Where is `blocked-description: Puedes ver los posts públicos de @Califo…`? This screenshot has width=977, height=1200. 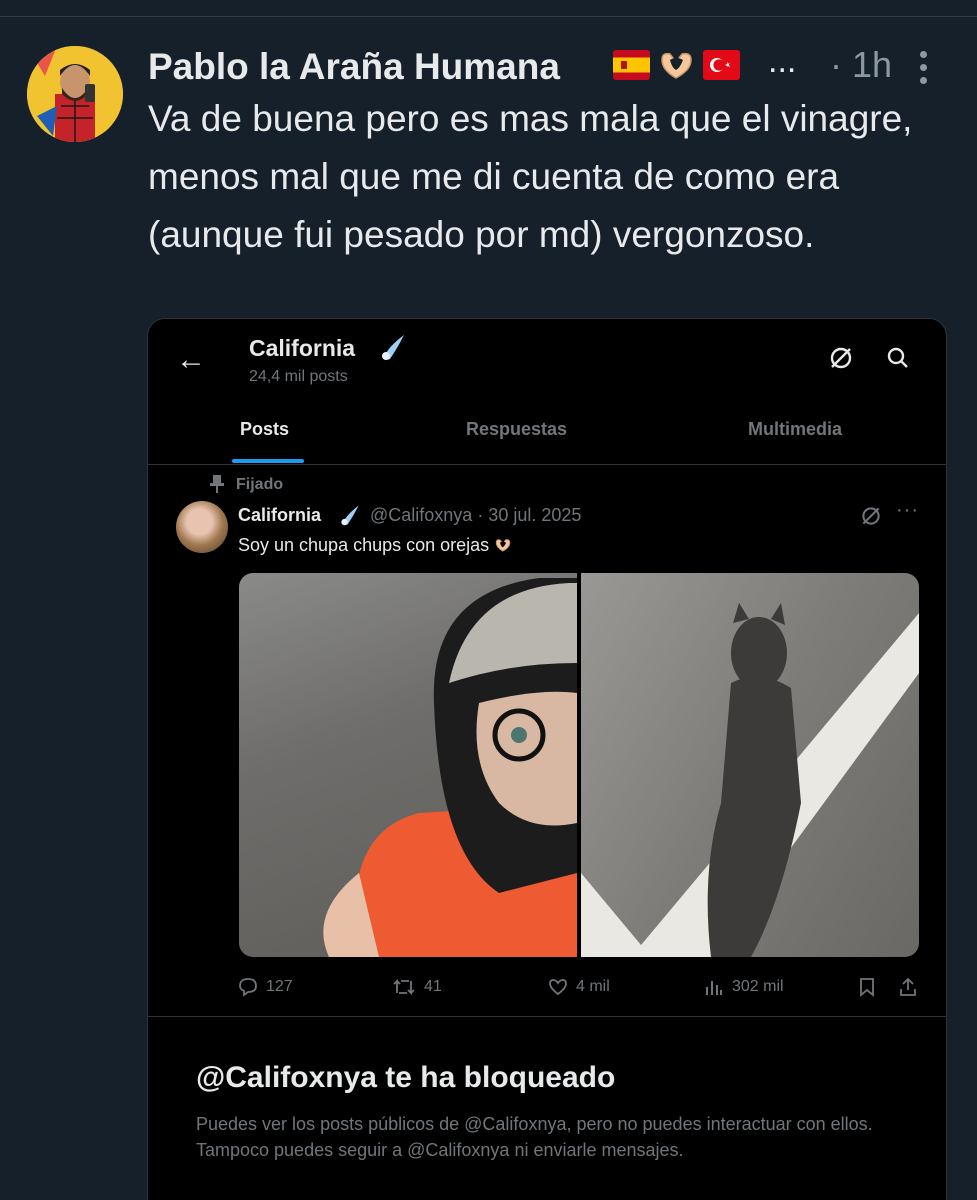 blocked-description: Puedes ver los posts públicos de @Califo… is located at coordinates (534, 1137).